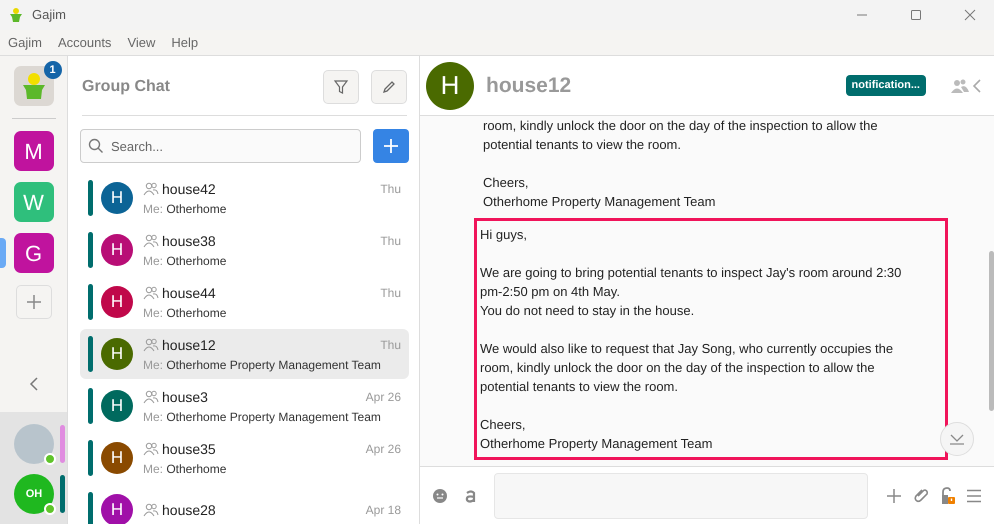 This screenshot has height=524, width=994. What do you see at coordinates (189, 345) in the screenshot?
I see `chat-name: house12` at bounding box center [189, 345].